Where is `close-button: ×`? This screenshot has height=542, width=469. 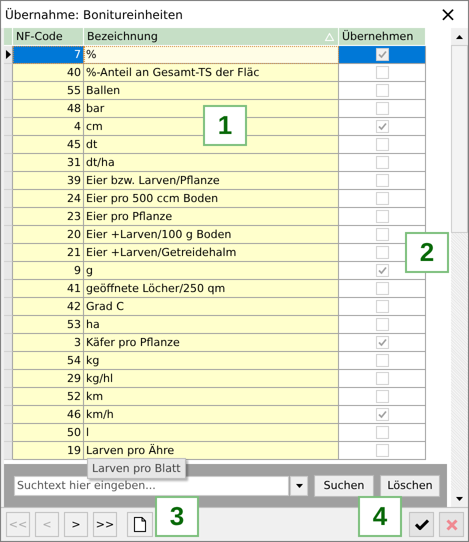
close-button: × is located at coordinates (448, 14).